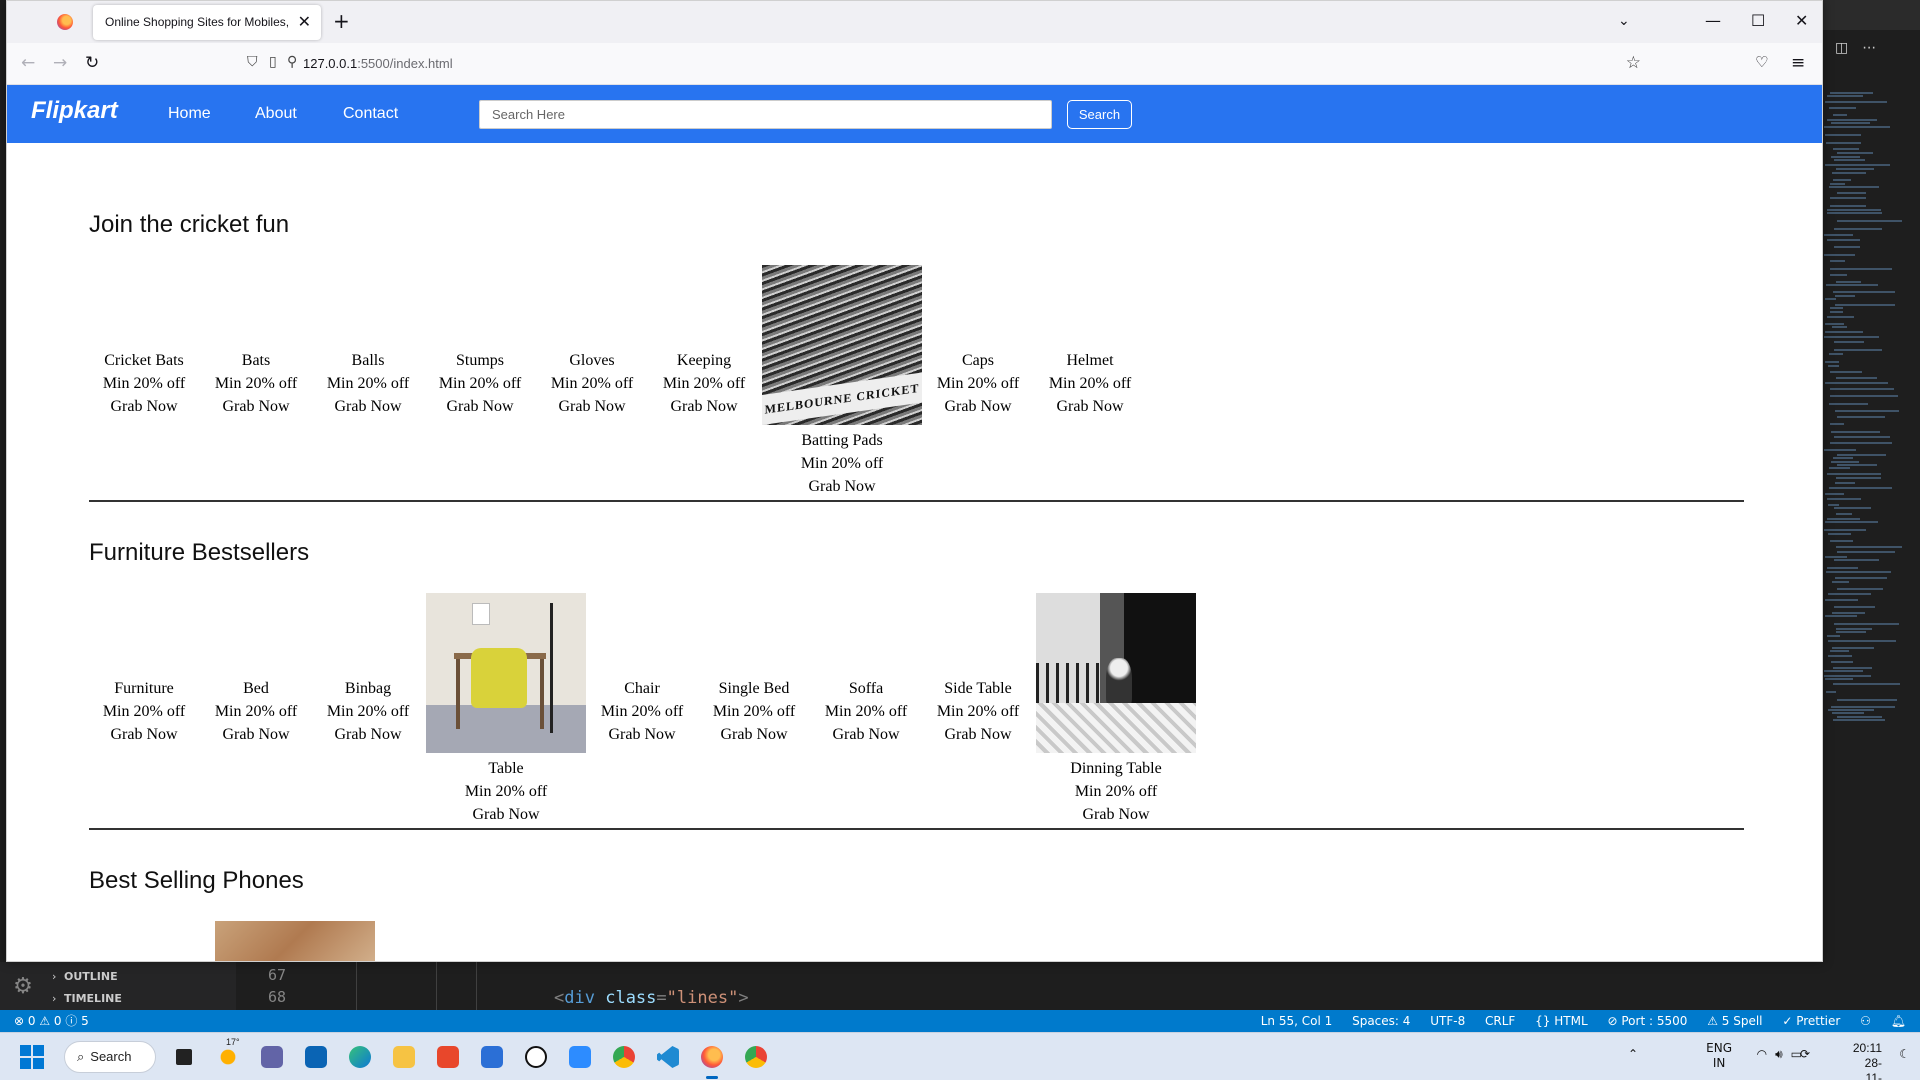 The width and height of the screenshot is (1920, 1080). I want to click on prettier: ✓ Prettier, so click(1811, 1021).